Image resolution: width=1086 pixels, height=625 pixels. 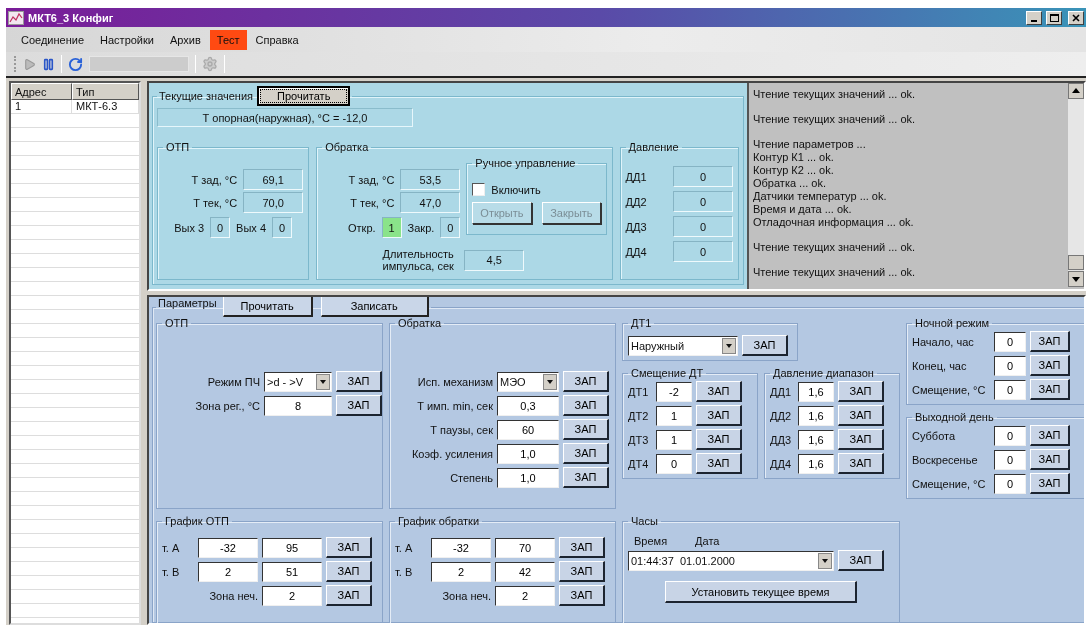 What do you see at coordinates (298, 381) in the screenshot?
I see `dropdown: >d - >V` at bounding box center [298, 381].